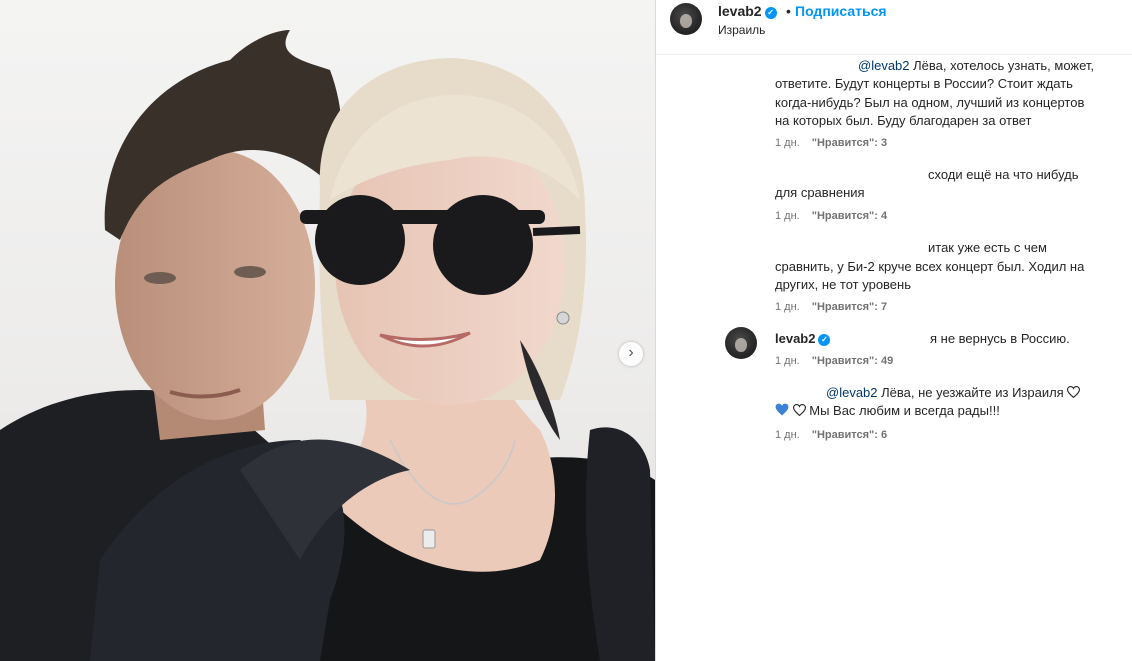 The height and width of the screenshot is (661, 1132). Describe the element at coordinates (972, 392) in the screenshot. I see `comment-5-text-1: Лёва, не уезжайте из Израиля` at that location.